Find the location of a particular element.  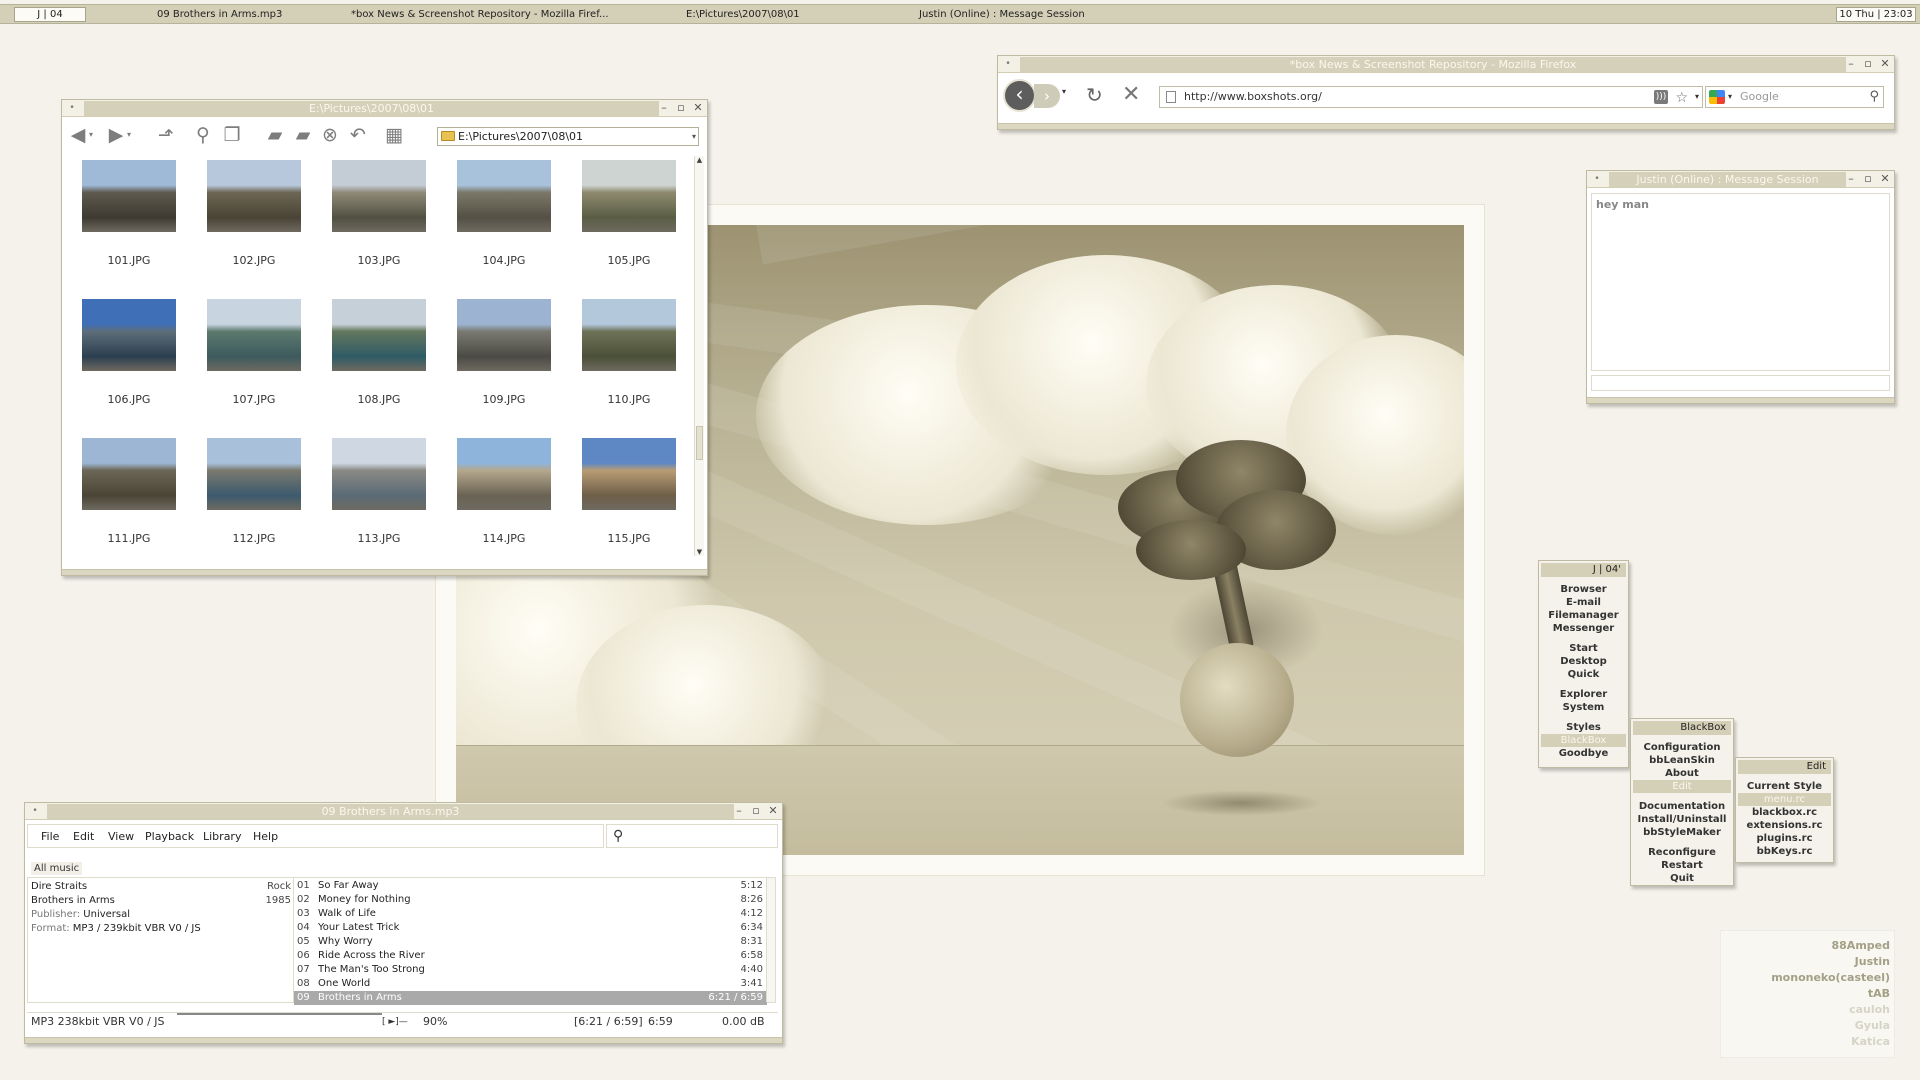

menu-item-extensions-rc: extensions.rc is located at coordinates (1784, 825).